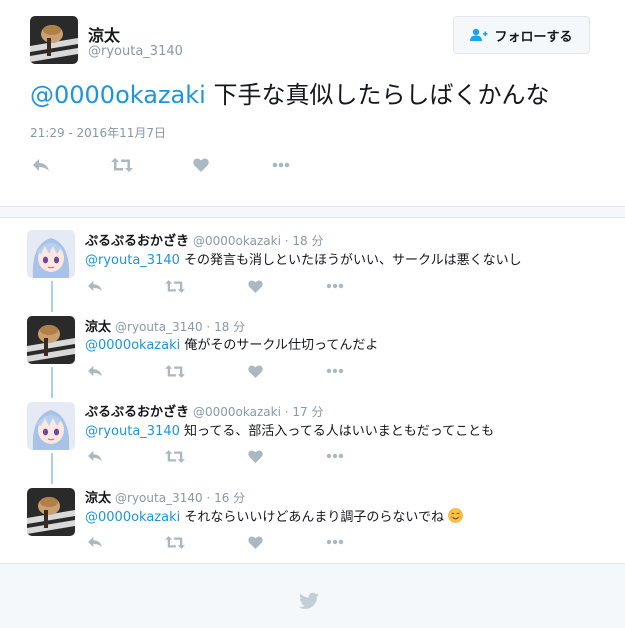  I want to click on reply-header: ぷるぷるおかざき @0000okazaki · 17 分, so click(204, 410).